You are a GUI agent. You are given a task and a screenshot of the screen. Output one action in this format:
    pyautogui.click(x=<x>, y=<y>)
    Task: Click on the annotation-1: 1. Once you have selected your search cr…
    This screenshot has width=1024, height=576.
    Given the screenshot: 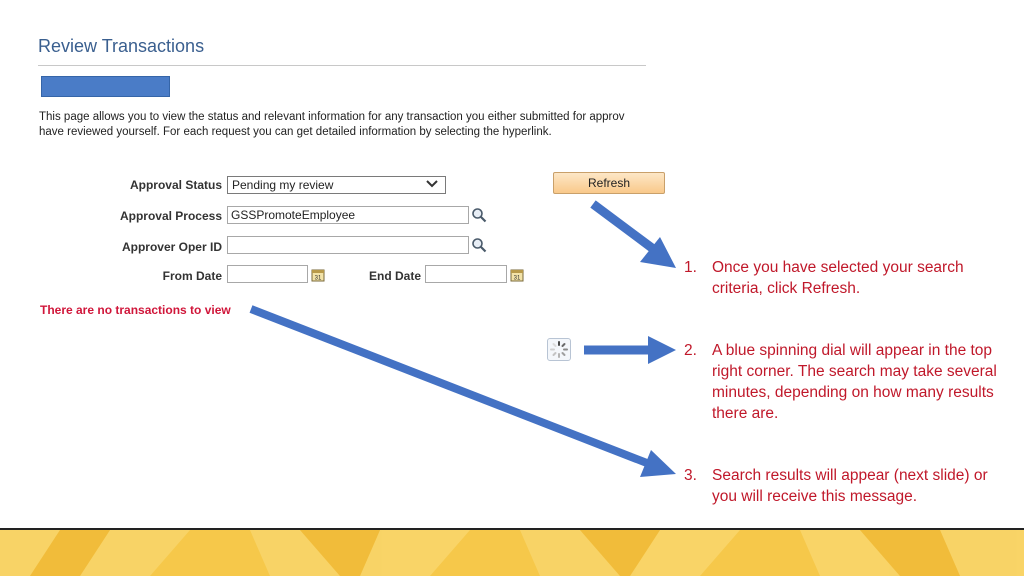 What is the action you would take?
    pyautogui.click(x=848, y=278)
    